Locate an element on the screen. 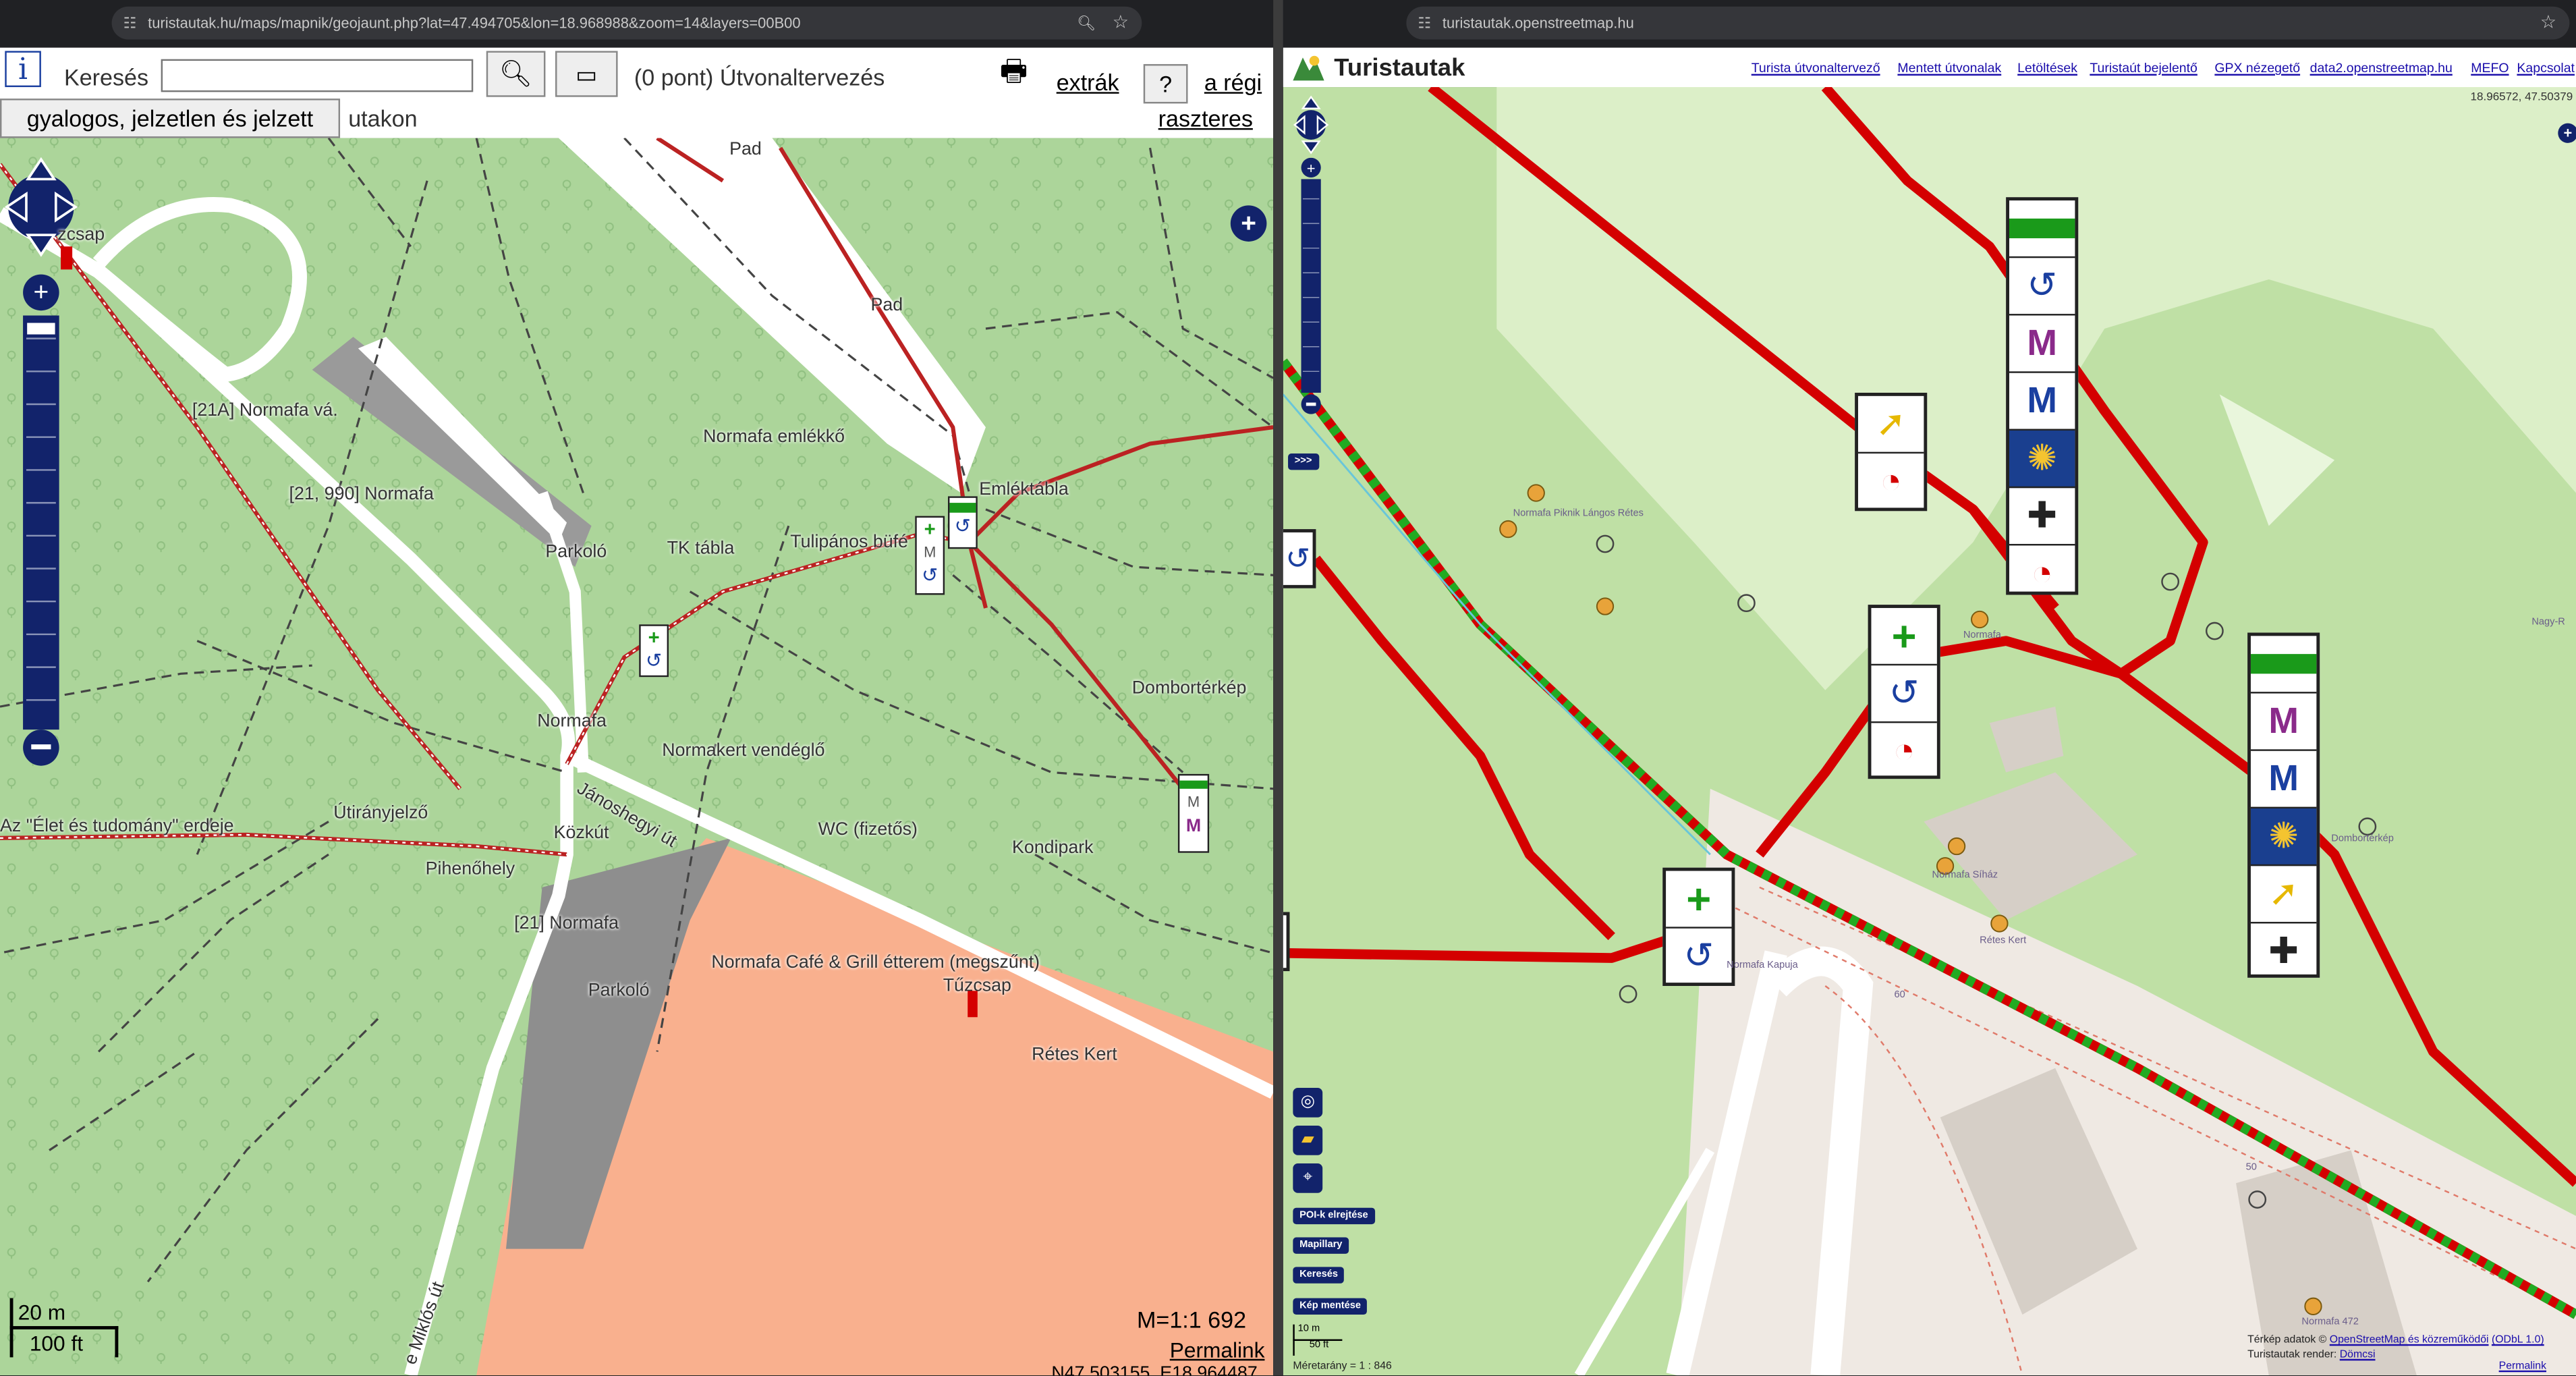  map-pin-icon: ⌖ is located at coordinates (1308, 1178).